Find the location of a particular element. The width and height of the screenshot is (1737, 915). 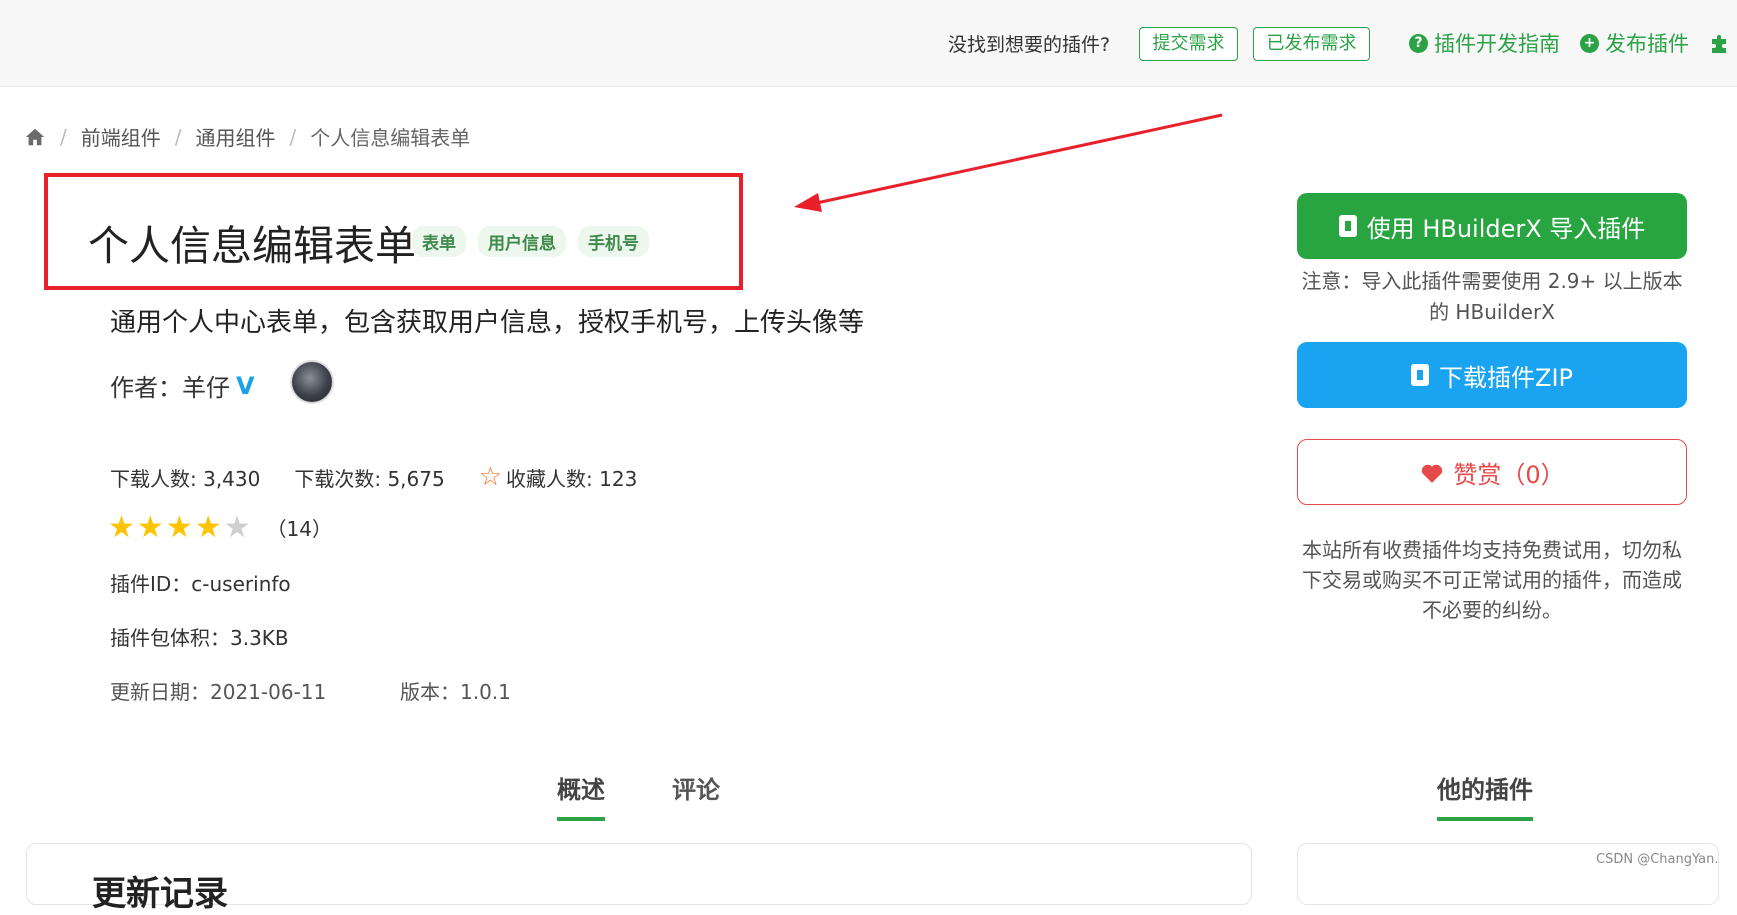

import-hbuilderx-button: 使用 HBuilderX 导入插件 is located at coordinates (1492, 226).